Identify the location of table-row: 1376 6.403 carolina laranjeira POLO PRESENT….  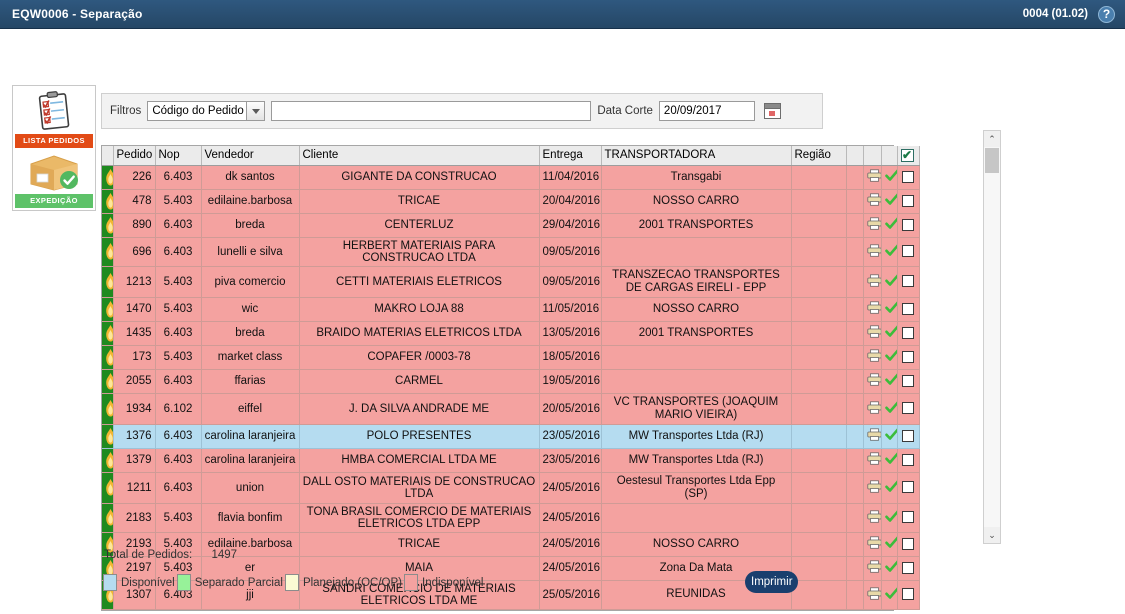
(511, 436).